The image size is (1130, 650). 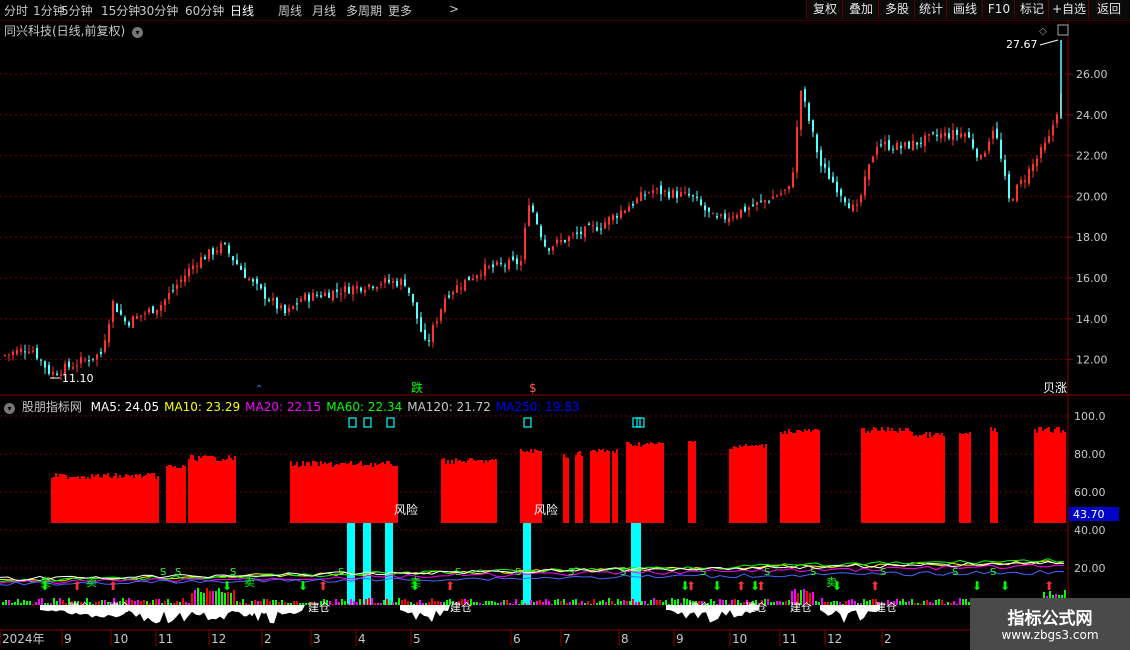 I want to click on white-area, so click(x=850, y=614).